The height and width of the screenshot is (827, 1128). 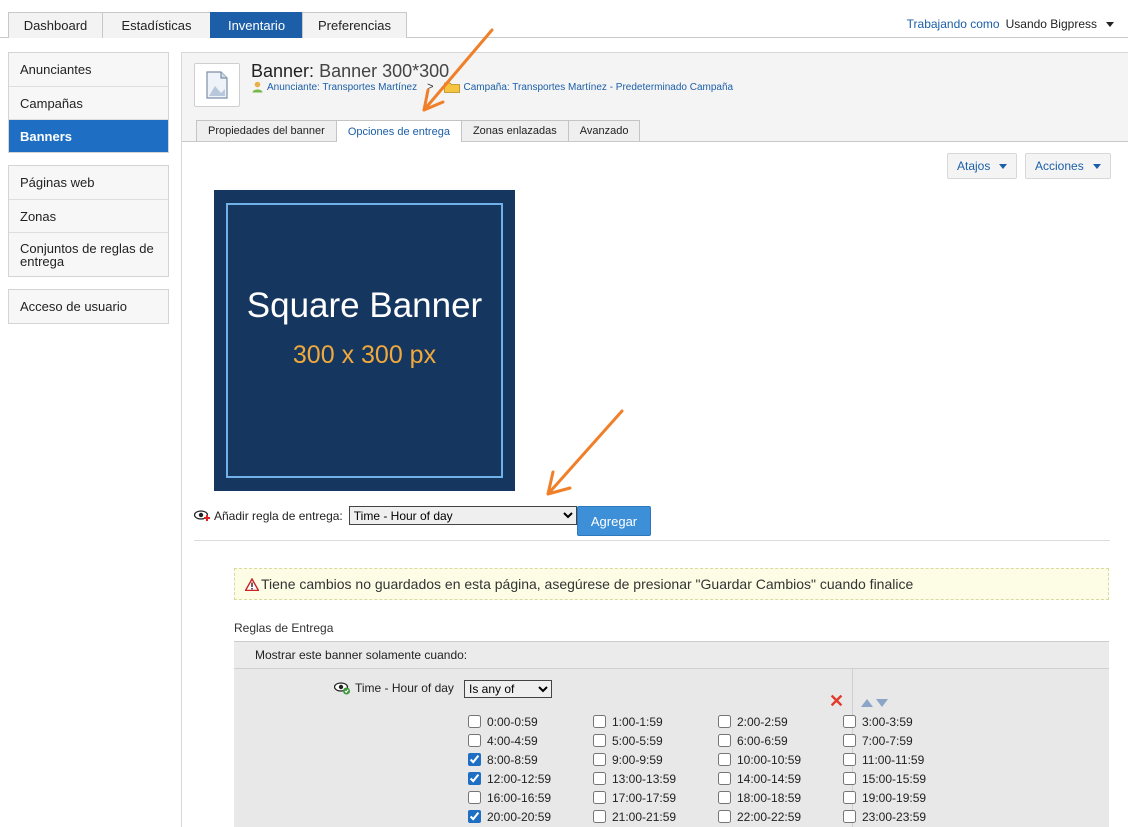 I want to click on tab-zonas-enlazadas: Zonas enlazadas, so click(x=514, y=130).